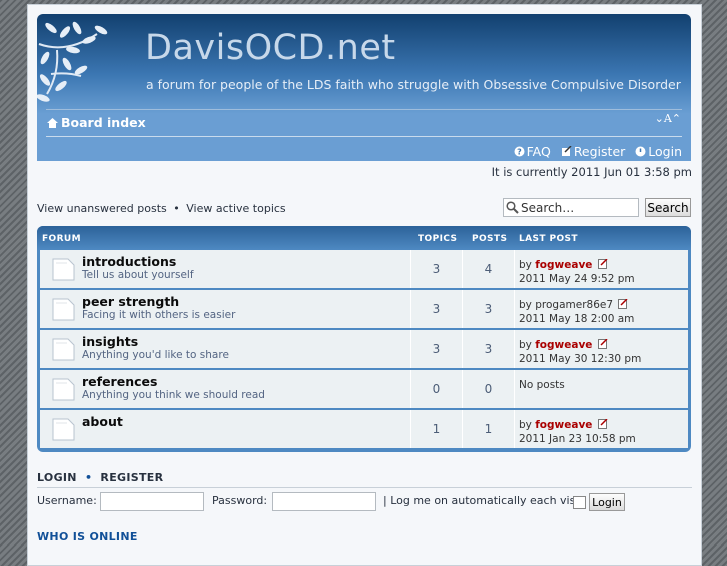 This screenshot has width=727, height=566. I want to click on last-post-date: 2011 May 30 12:30 pm, so click(580, 359).